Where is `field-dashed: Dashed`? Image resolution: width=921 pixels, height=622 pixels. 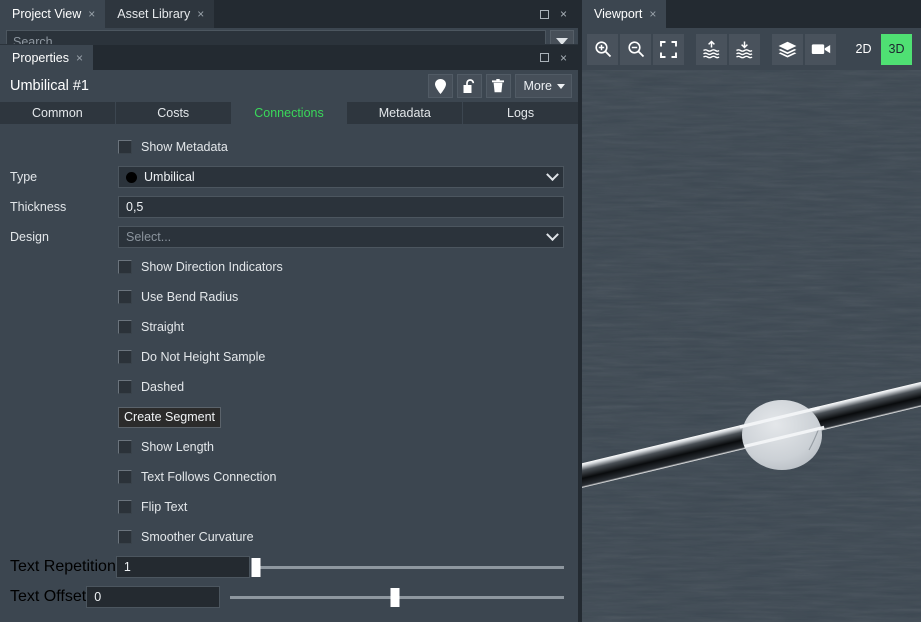 field-dashed: Dashed is located at coordinates (287, 387).